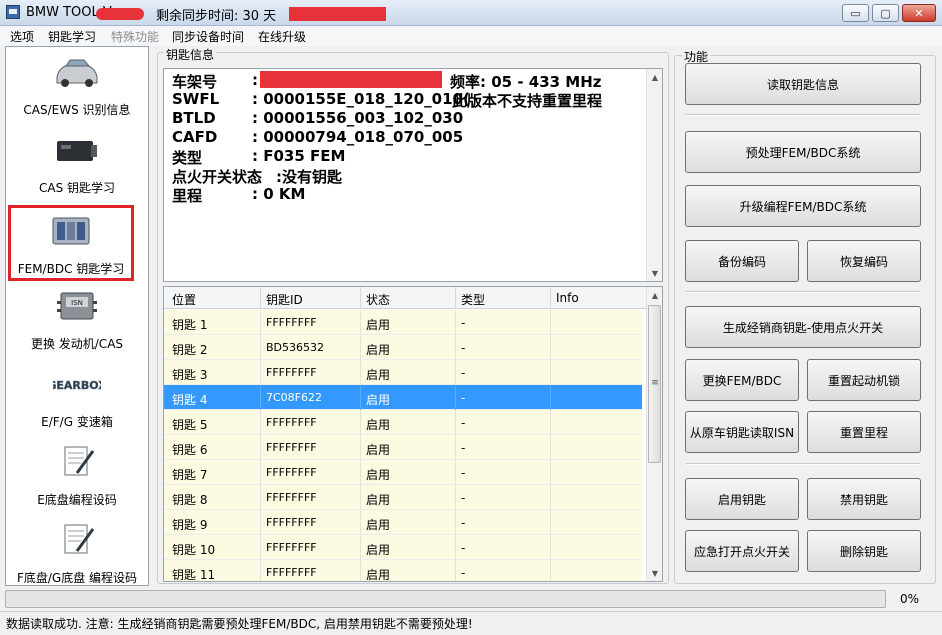  Describe the element at coordinates (403, 347) in the screenshot. I see `table-row: 钥匙 2 BD536532 启用 -` at that location.